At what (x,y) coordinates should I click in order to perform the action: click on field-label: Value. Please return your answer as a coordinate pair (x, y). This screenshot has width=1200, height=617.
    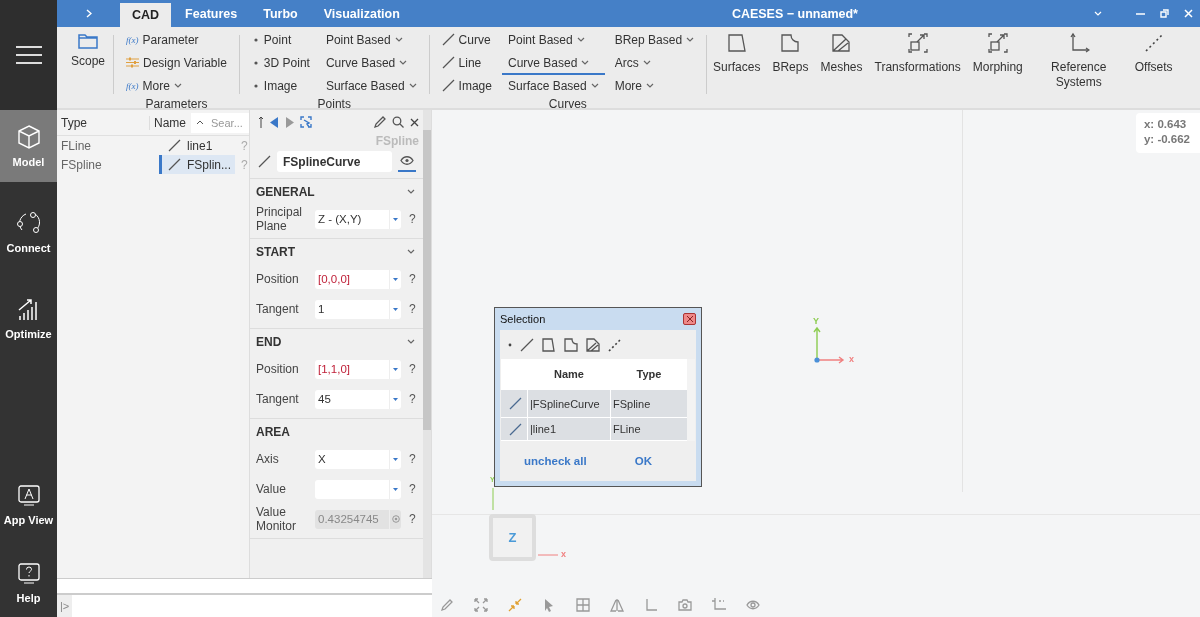
    Looking at the image, I should click on (271, 489).